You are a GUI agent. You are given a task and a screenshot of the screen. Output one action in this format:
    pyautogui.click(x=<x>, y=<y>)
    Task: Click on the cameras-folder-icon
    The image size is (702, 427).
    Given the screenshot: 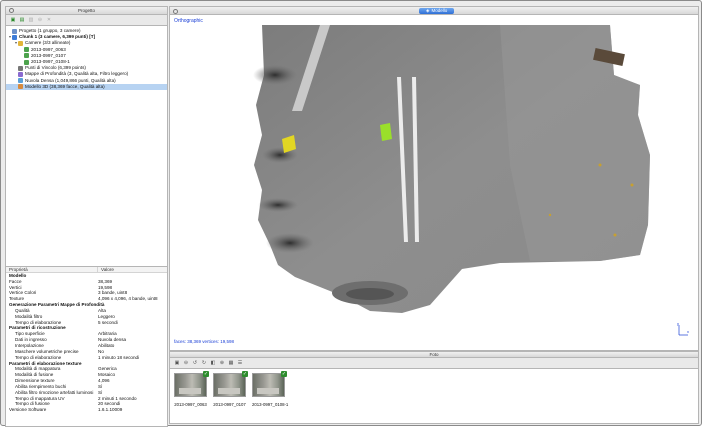 What is the action you would take?
    pyautogui.click(x=20, y=43)
    